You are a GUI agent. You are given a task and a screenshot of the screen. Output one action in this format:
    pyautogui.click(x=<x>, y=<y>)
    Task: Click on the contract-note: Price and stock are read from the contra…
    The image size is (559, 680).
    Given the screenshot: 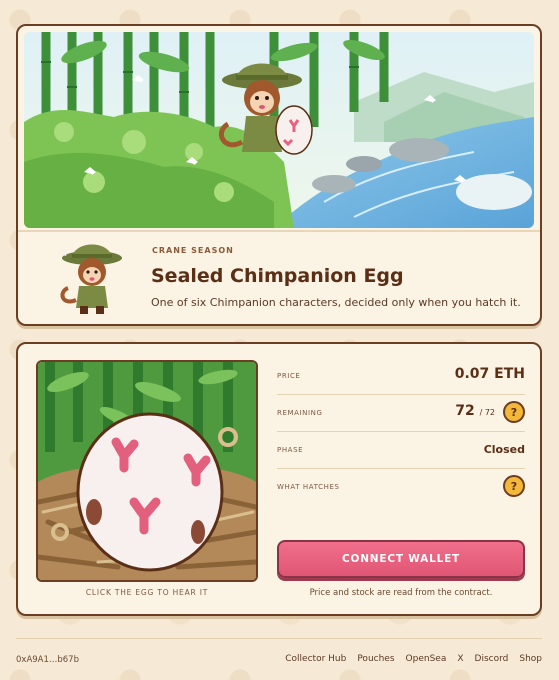 What is the action you would take?
    pyautogui.click(x=401, y=593)
    